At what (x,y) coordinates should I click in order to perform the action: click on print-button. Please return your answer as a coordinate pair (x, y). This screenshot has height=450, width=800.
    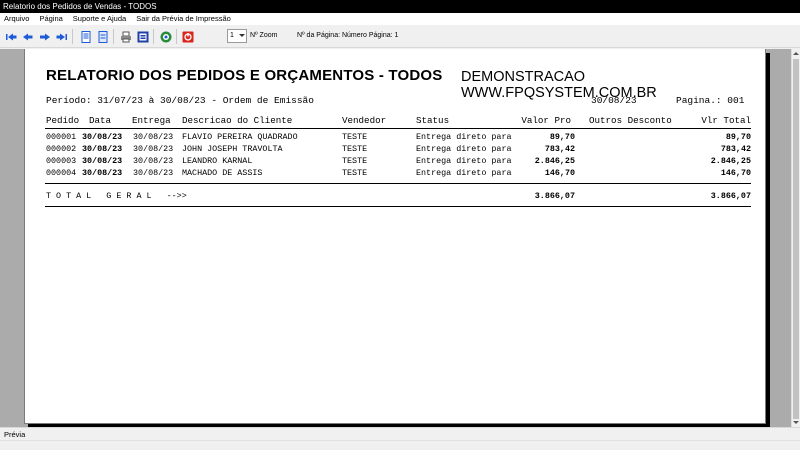
    Looking at the image, I should click on (125, 36).